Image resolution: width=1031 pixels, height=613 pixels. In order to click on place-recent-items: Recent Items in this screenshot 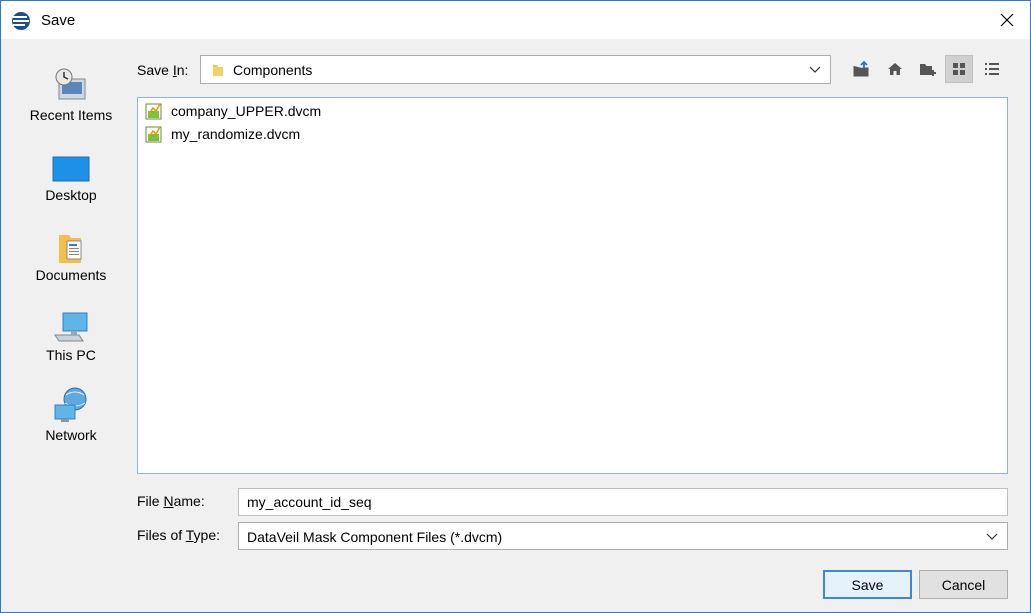, I will do `click(71, 99)`.